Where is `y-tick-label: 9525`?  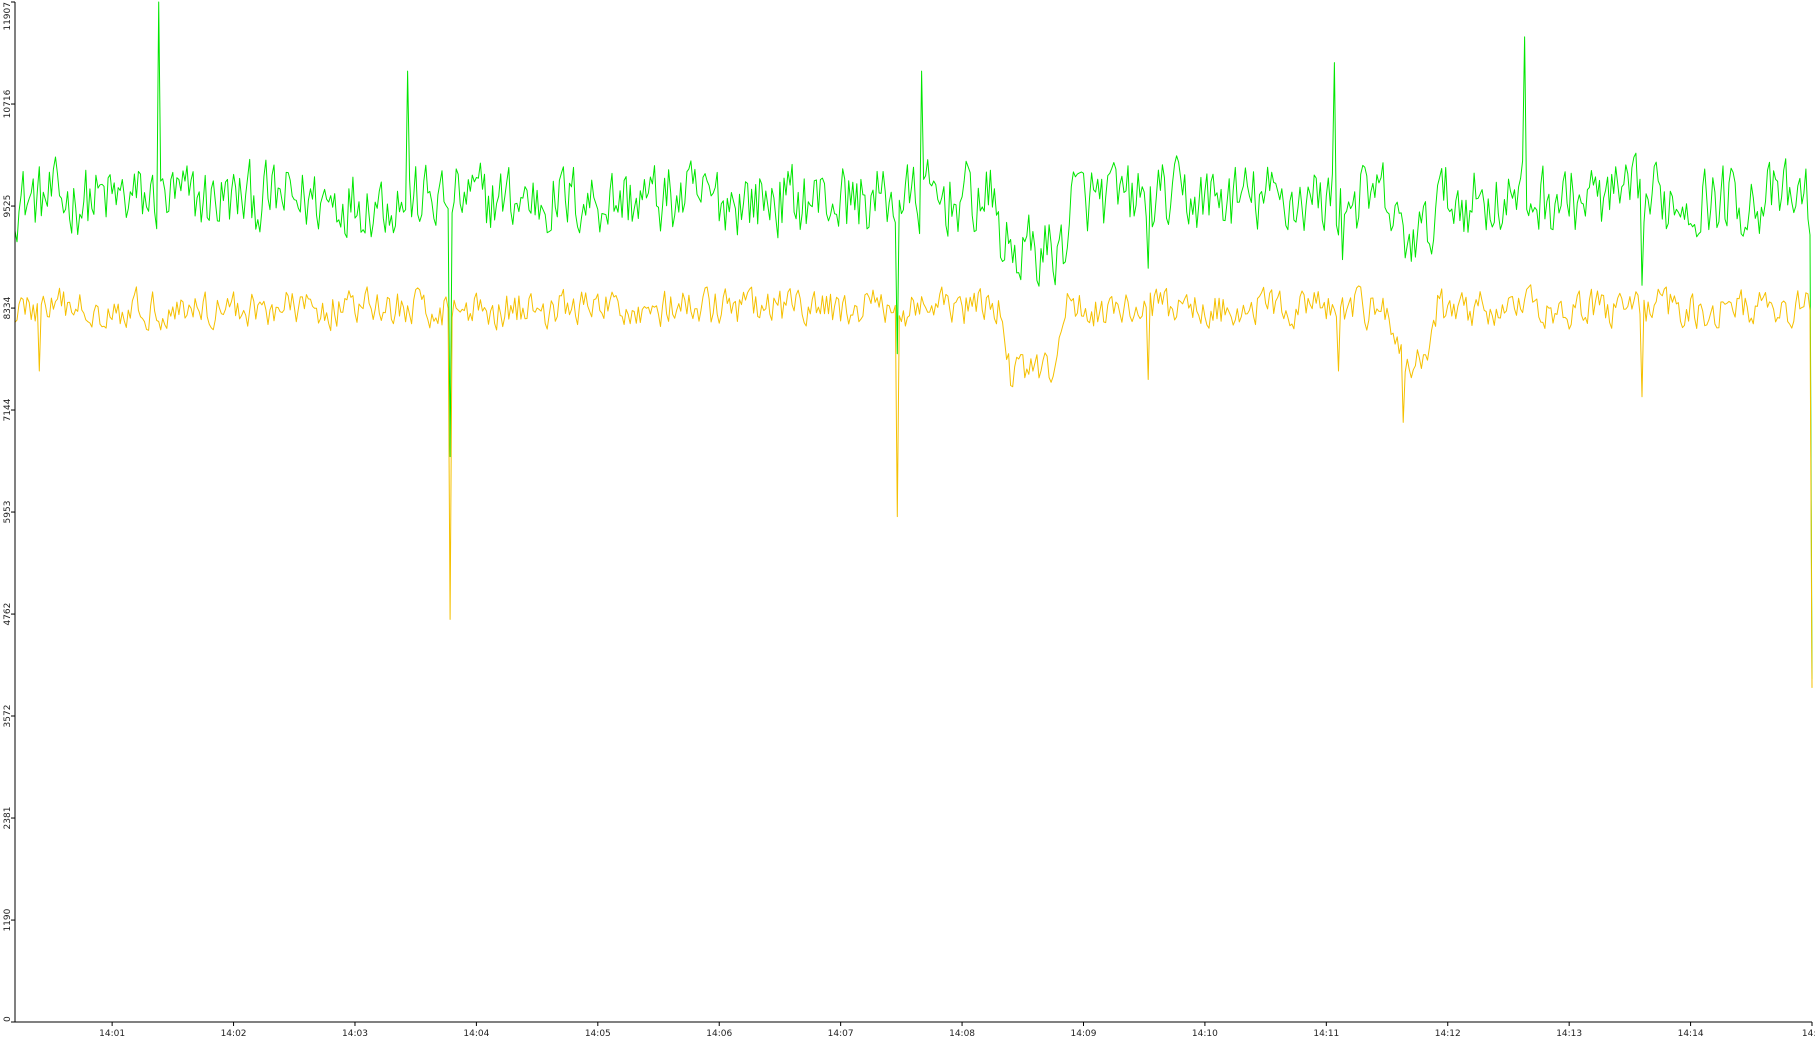 y-tick-label: 9525 is located at coordinates (8, 206).